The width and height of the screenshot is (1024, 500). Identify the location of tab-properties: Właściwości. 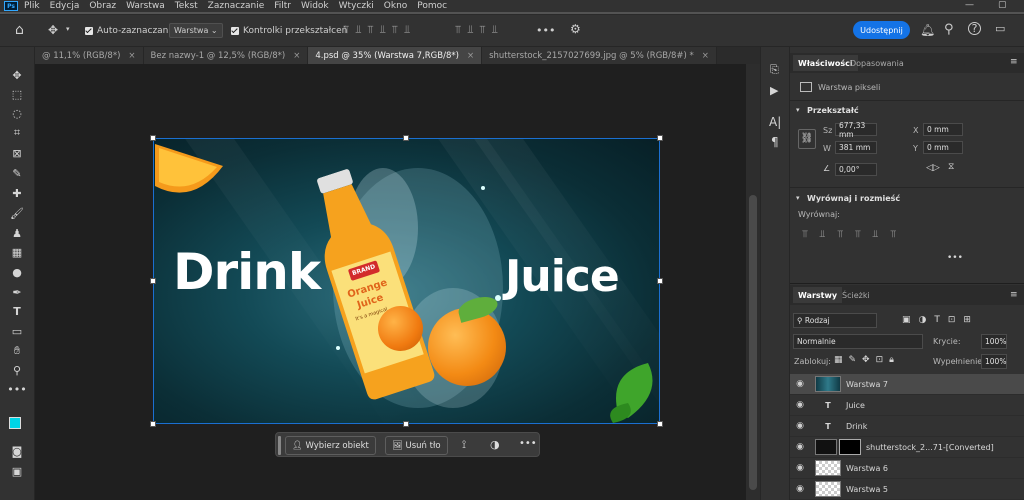
(825, 63).